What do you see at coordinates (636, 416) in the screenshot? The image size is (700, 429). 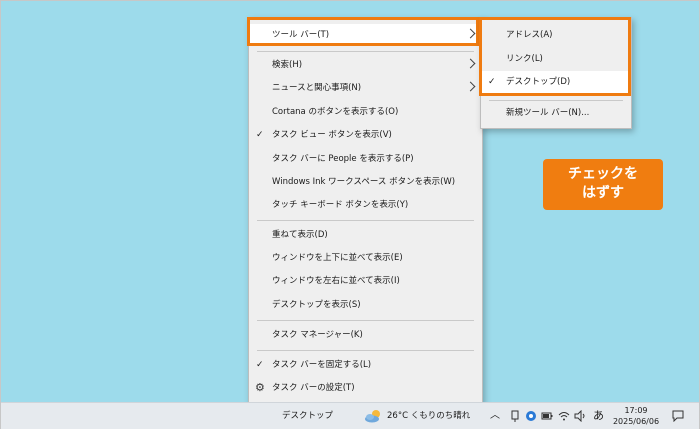 I see `clock: 17:09 2025/06/06` at bounding box center [636, 416].